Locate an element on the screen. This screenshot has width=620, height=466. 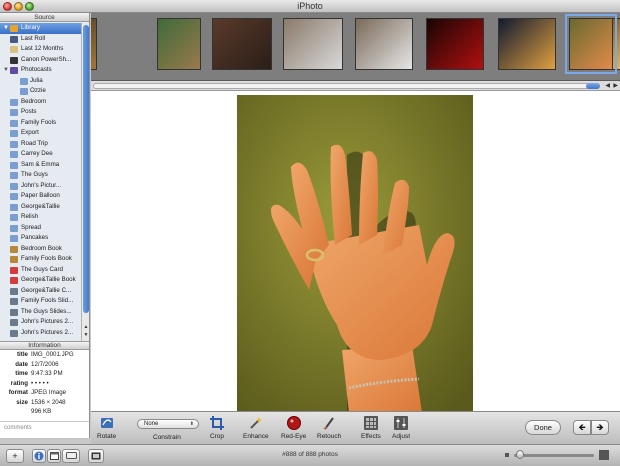
source-item: Ozzie is located at coordinates (40, 91).